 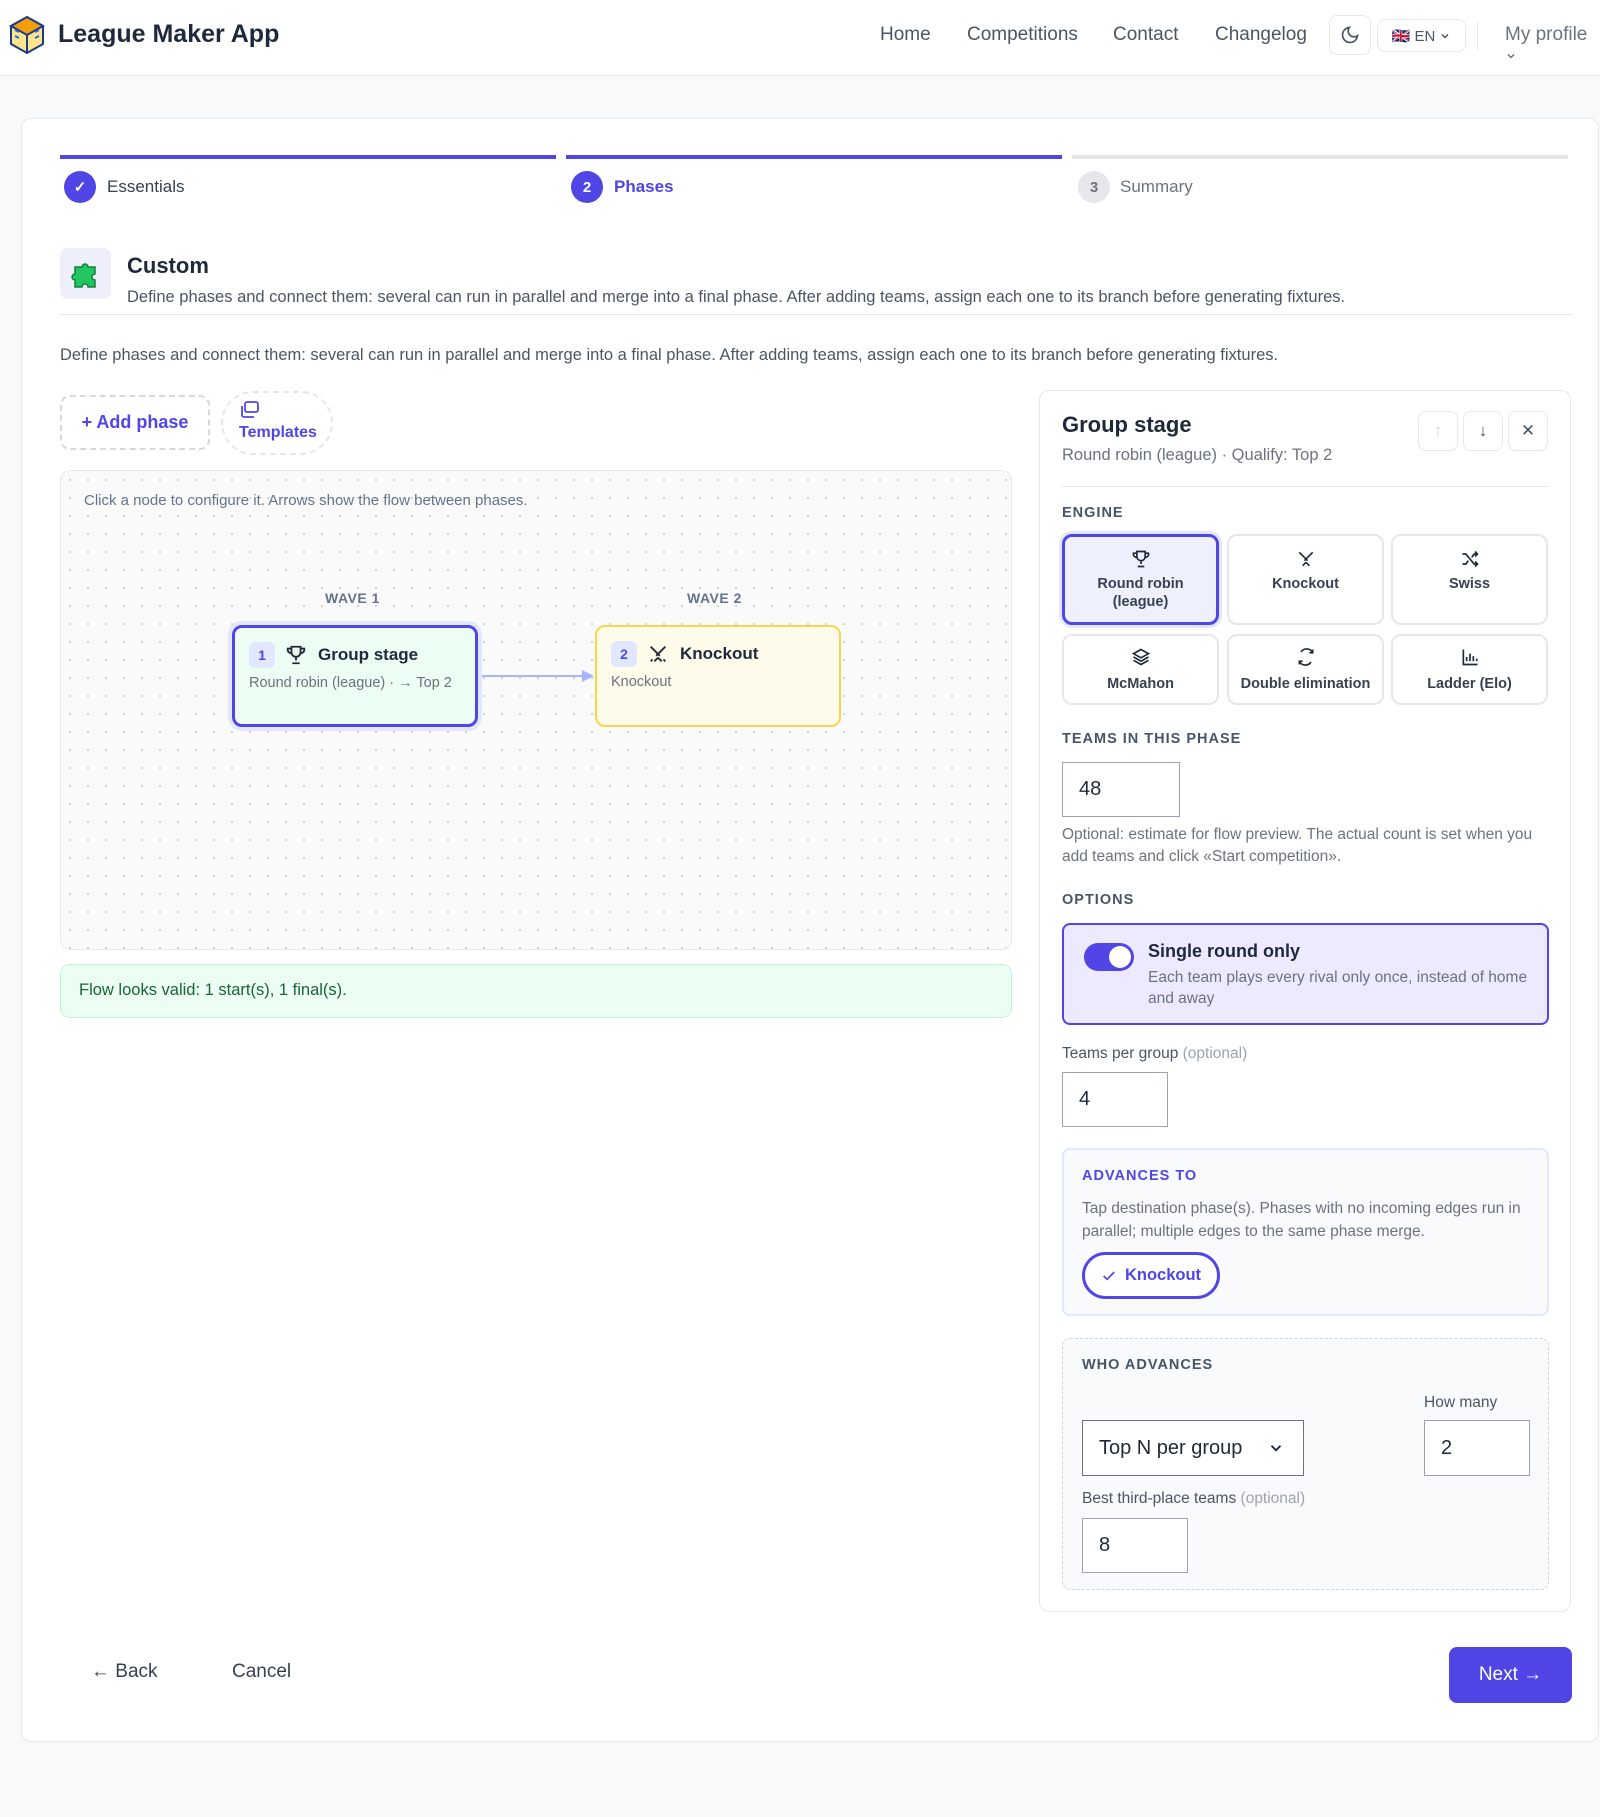 I want to click on cancel-button: Cancel, so click(x=261, y=1672).